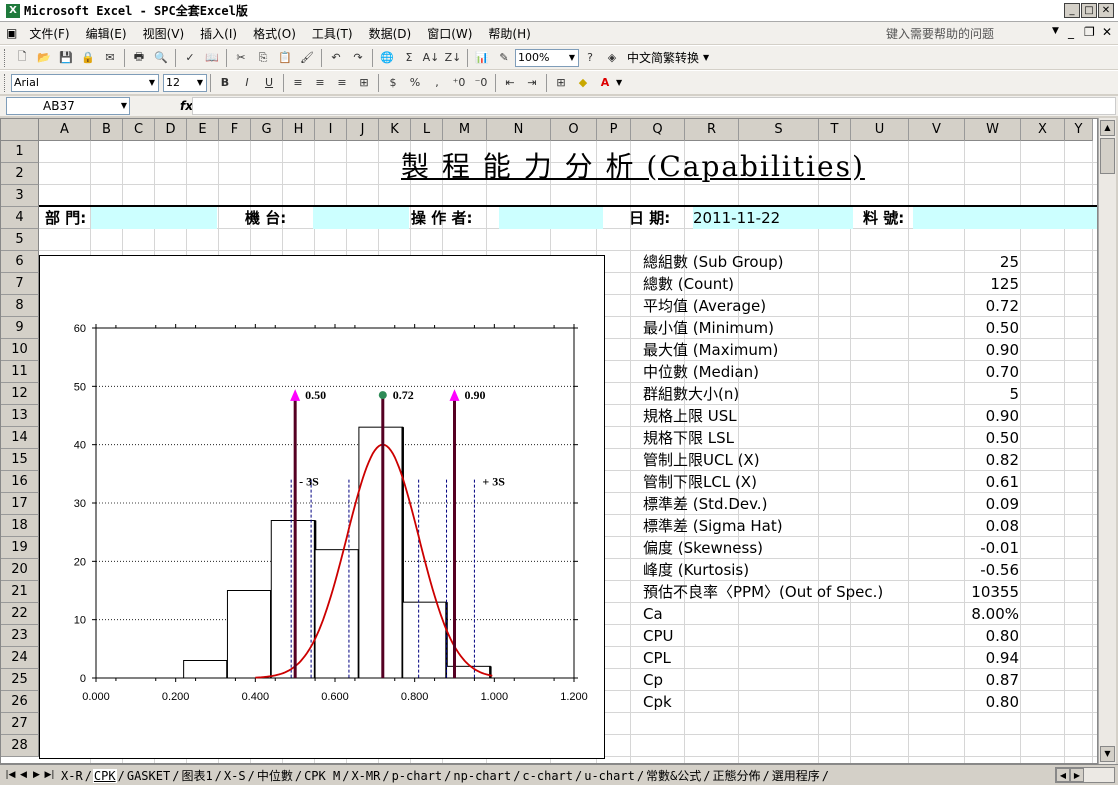 The height and width of the screenshot is (785, 1118). Describe the element at coordinates (10, 775) in the screenshot. I see `first-sheet-icon: |◀` at that location.